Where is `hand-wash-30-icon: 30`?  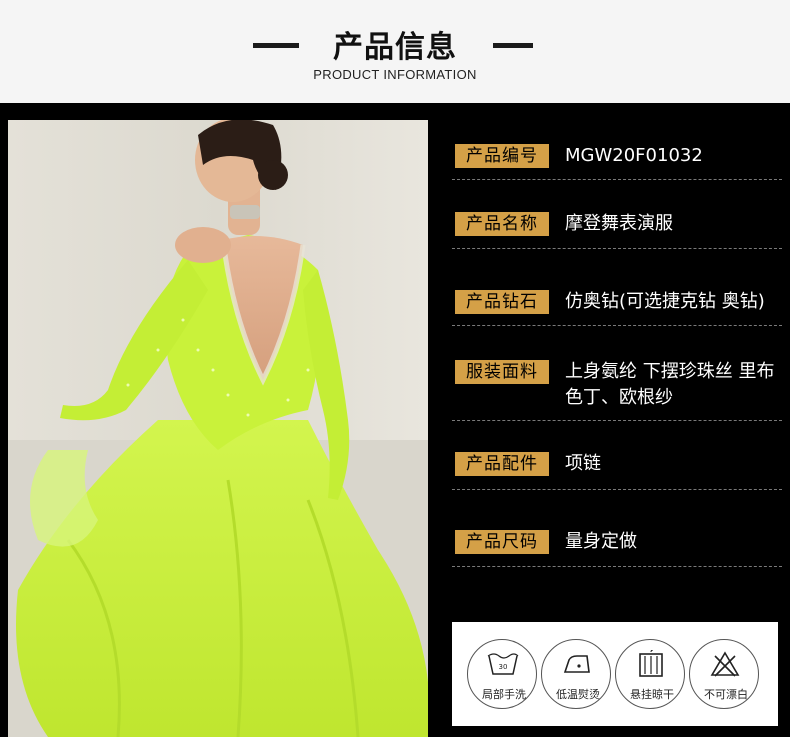 hand-wash-30-icon: 30 is located at coordinates (503, 664).